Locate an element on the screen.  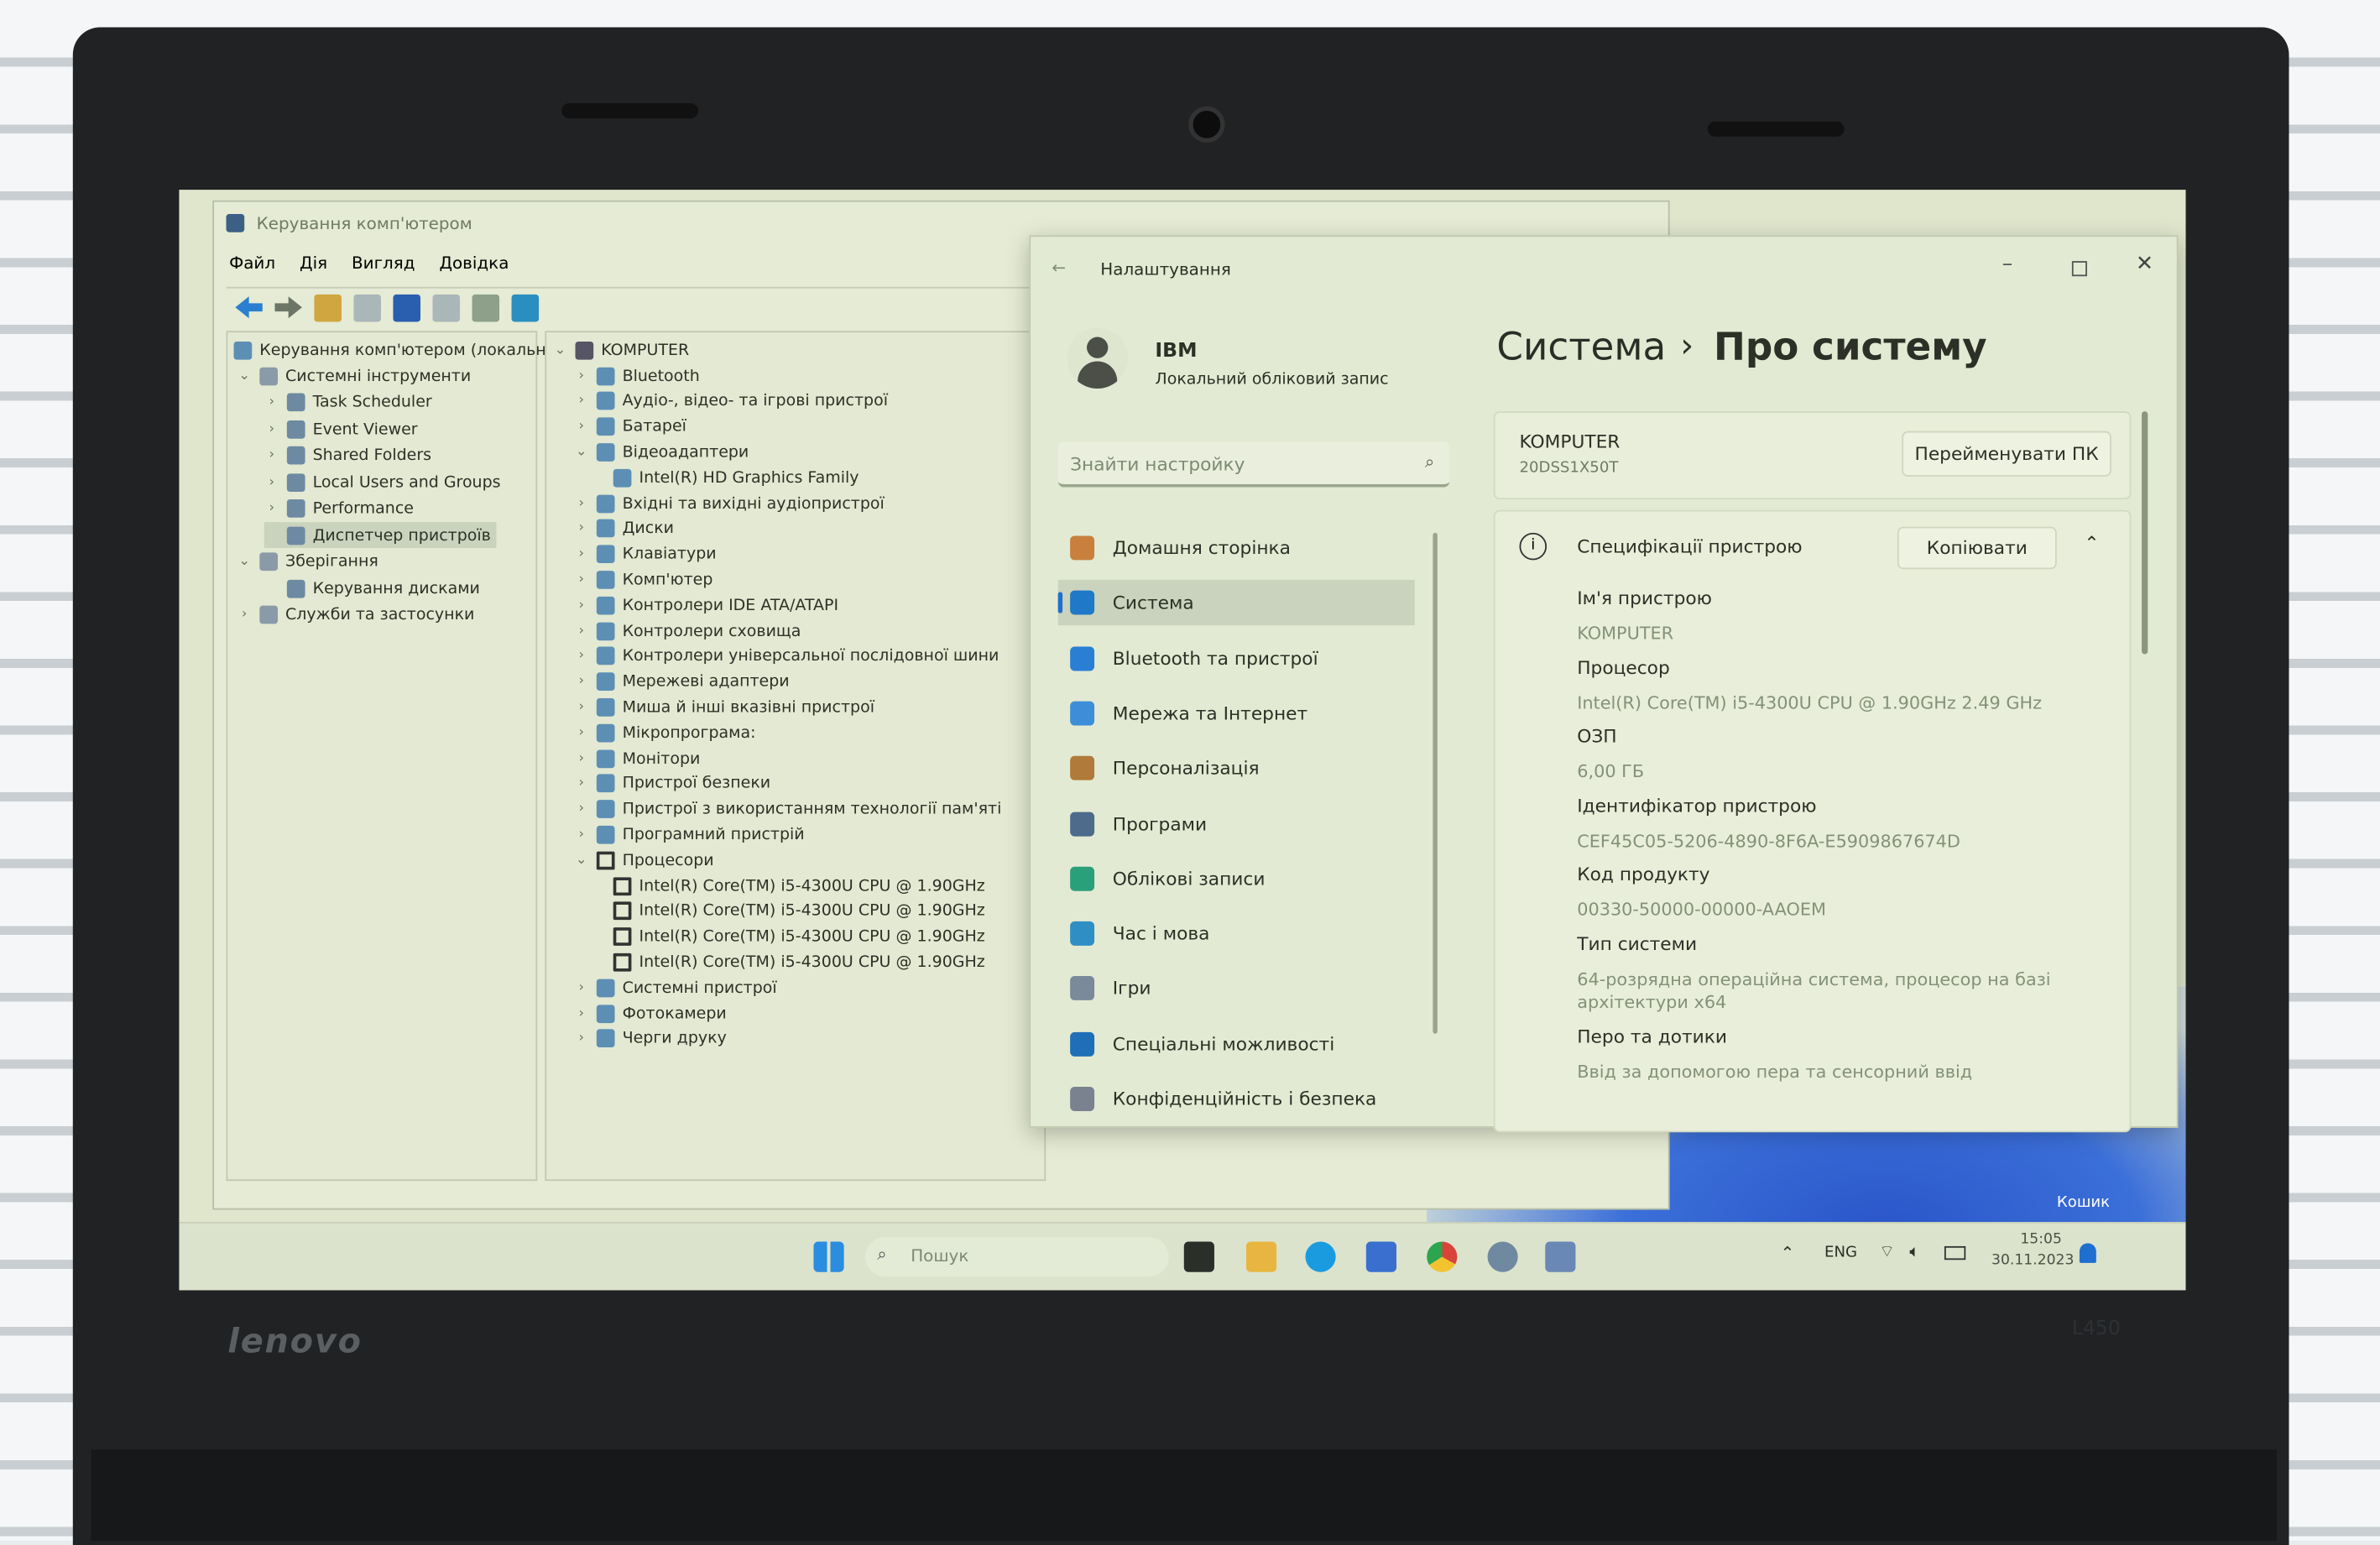
settings-nav-item: Облікові записи is located at coordinates (1236, 878).